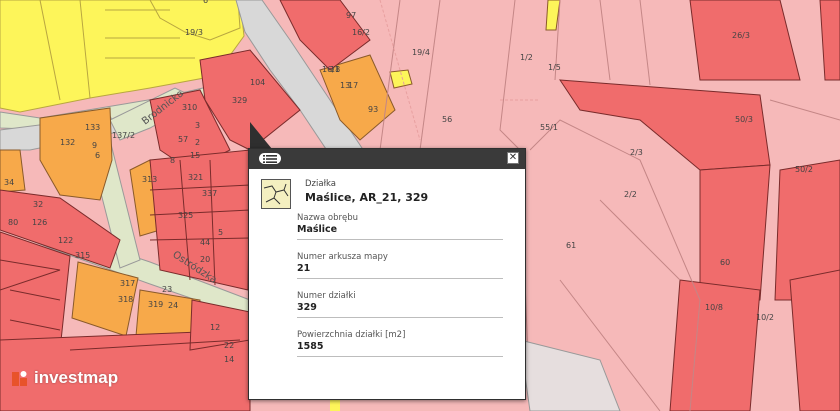 The height and width of the screenshot is (411, 840). Describe the element at coordinates (345, 85) in the screenshot. I see `plot-number-label: 13` at that location.